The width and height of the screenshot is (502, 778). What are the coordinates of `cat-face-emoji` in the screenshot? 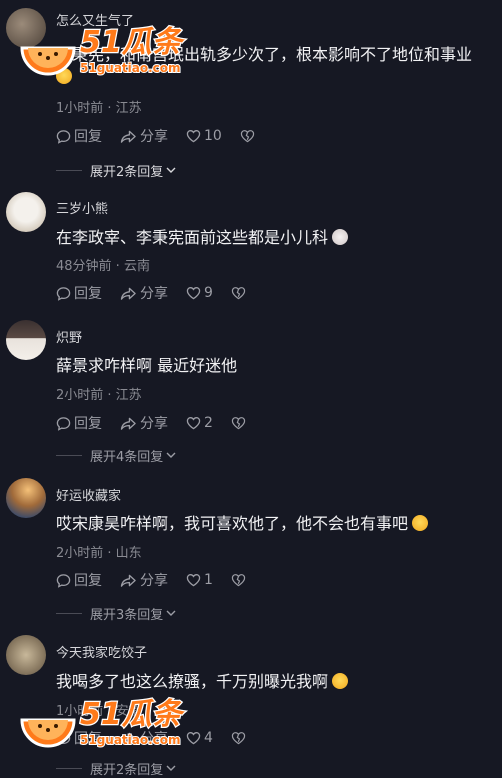 It's located at (340, 237).